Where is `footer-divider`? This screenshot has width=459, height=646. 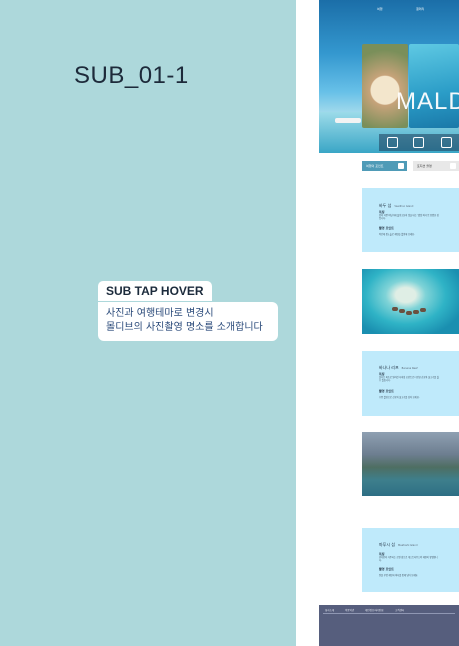
footer-divider is located at coordinates (389, 613).